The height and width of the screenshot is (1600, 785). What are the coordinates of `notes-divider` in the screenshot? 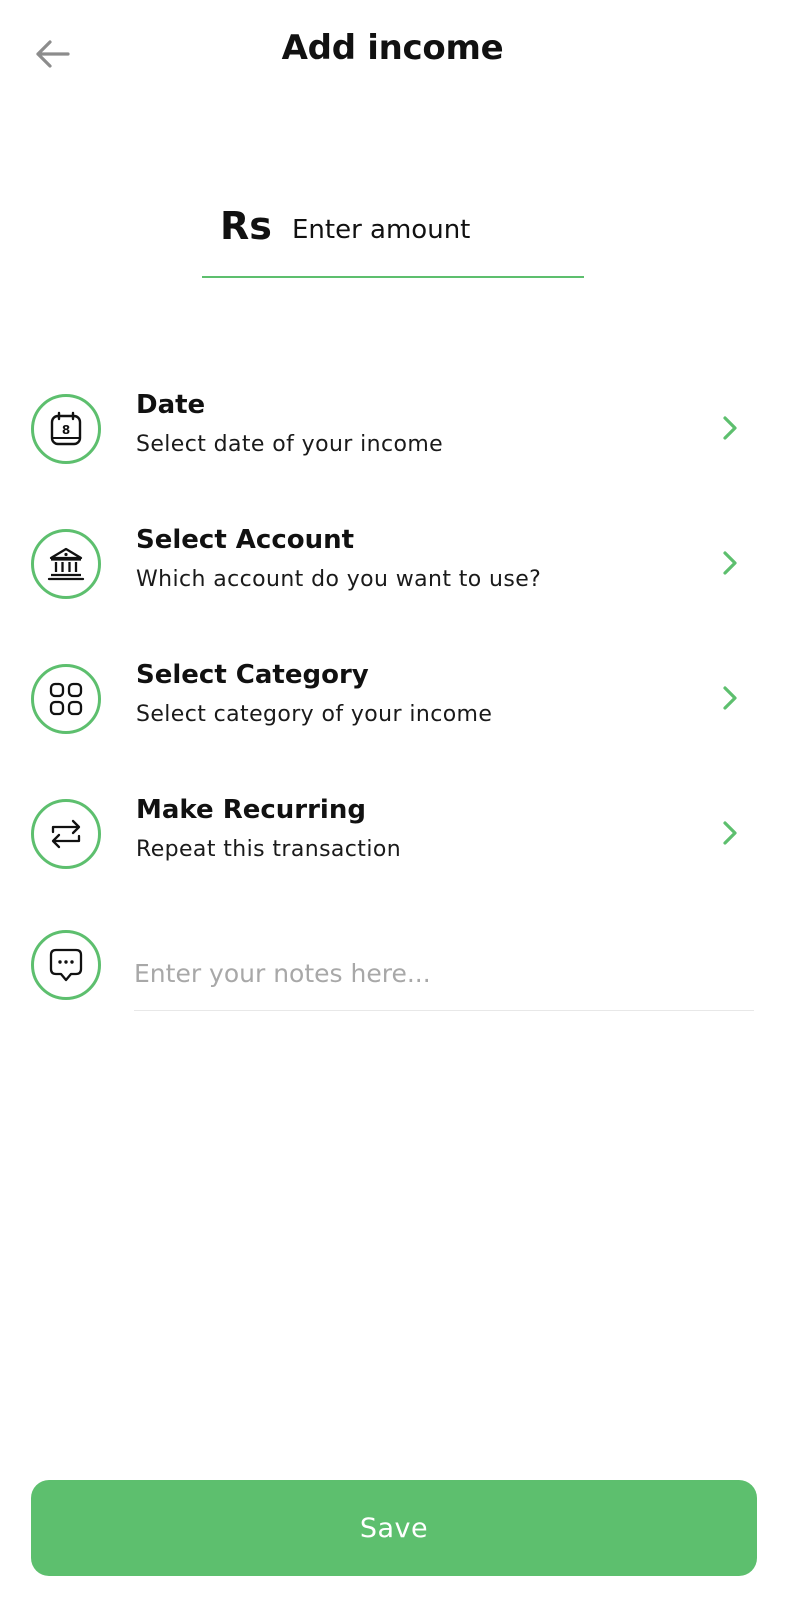 It's located at (444, 1010).